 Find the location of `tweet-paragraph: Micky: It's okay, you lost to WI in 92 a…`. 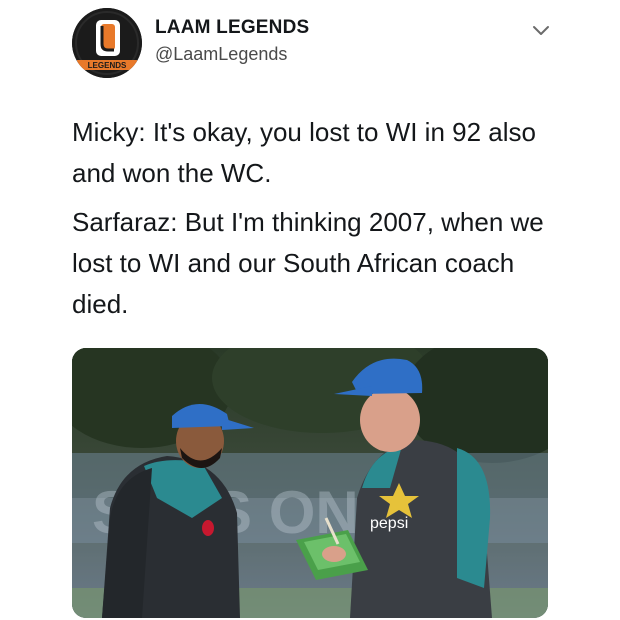

tweet-paragraph: Micky: It's okay, you lost to WI in 92 a… is located at coordinates (304, 152).